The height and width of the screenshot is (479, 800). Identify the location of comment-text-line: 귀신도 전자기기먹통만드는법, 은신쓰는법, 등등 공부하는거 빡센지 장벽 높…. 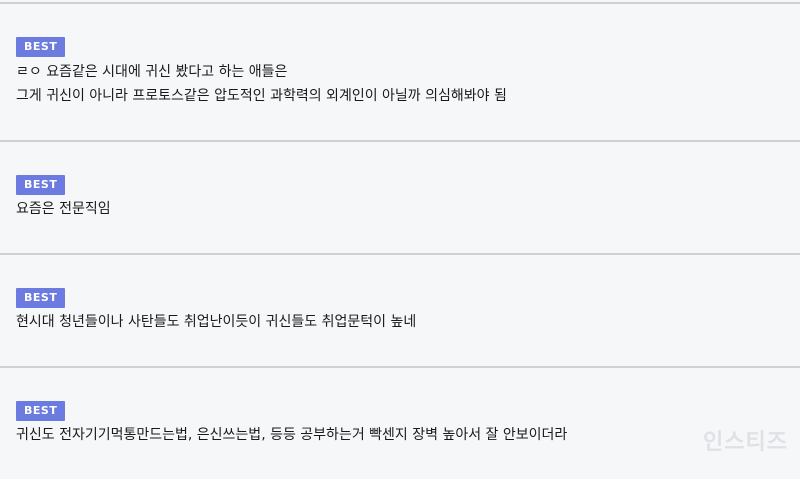
(292, 435).